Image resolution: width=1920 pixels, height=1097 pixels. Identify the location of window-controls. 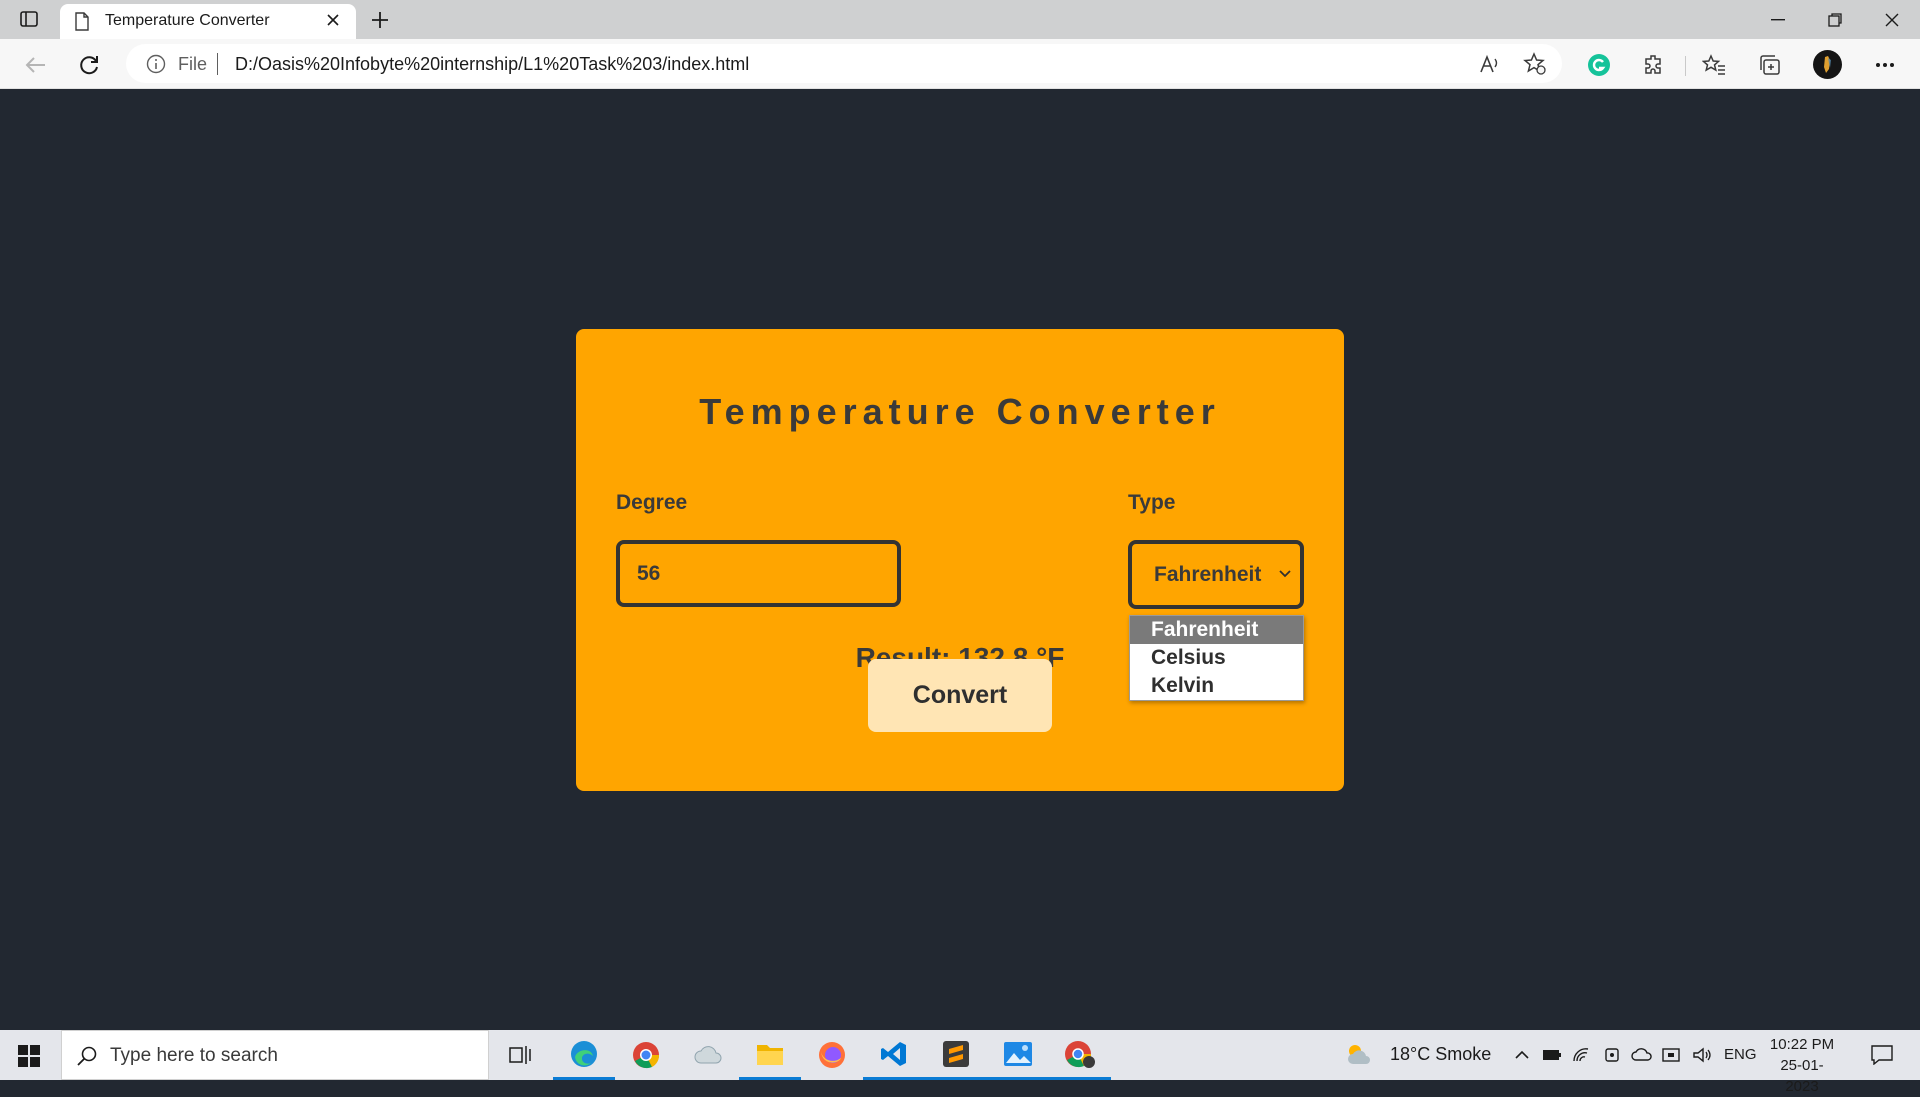
(1834, 19).